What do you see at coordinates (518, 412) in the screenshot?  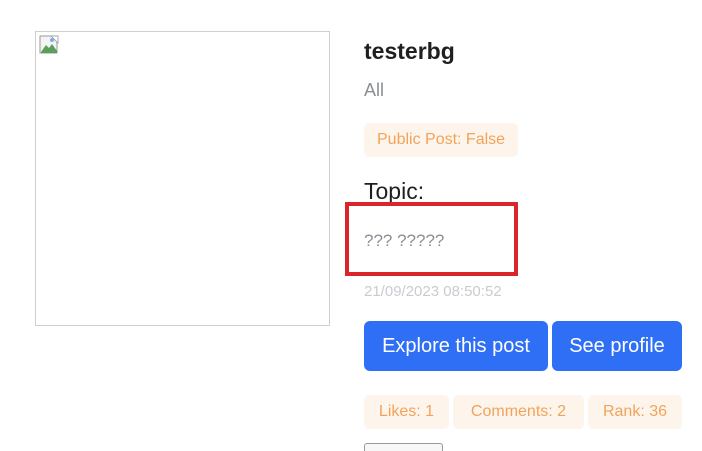 I see `comments-badge: Comments: 2` at bounding box center [518, 412].